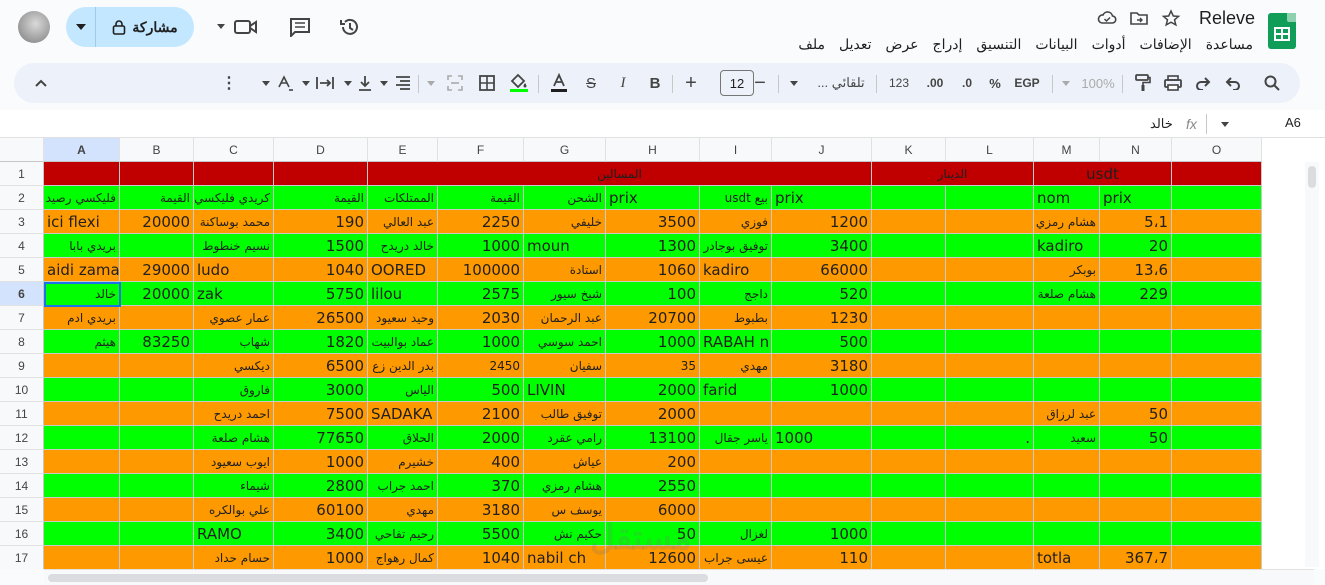 This screenshot has height=585, width=1325. I want to click on cell-m14, so click(1067, 486).